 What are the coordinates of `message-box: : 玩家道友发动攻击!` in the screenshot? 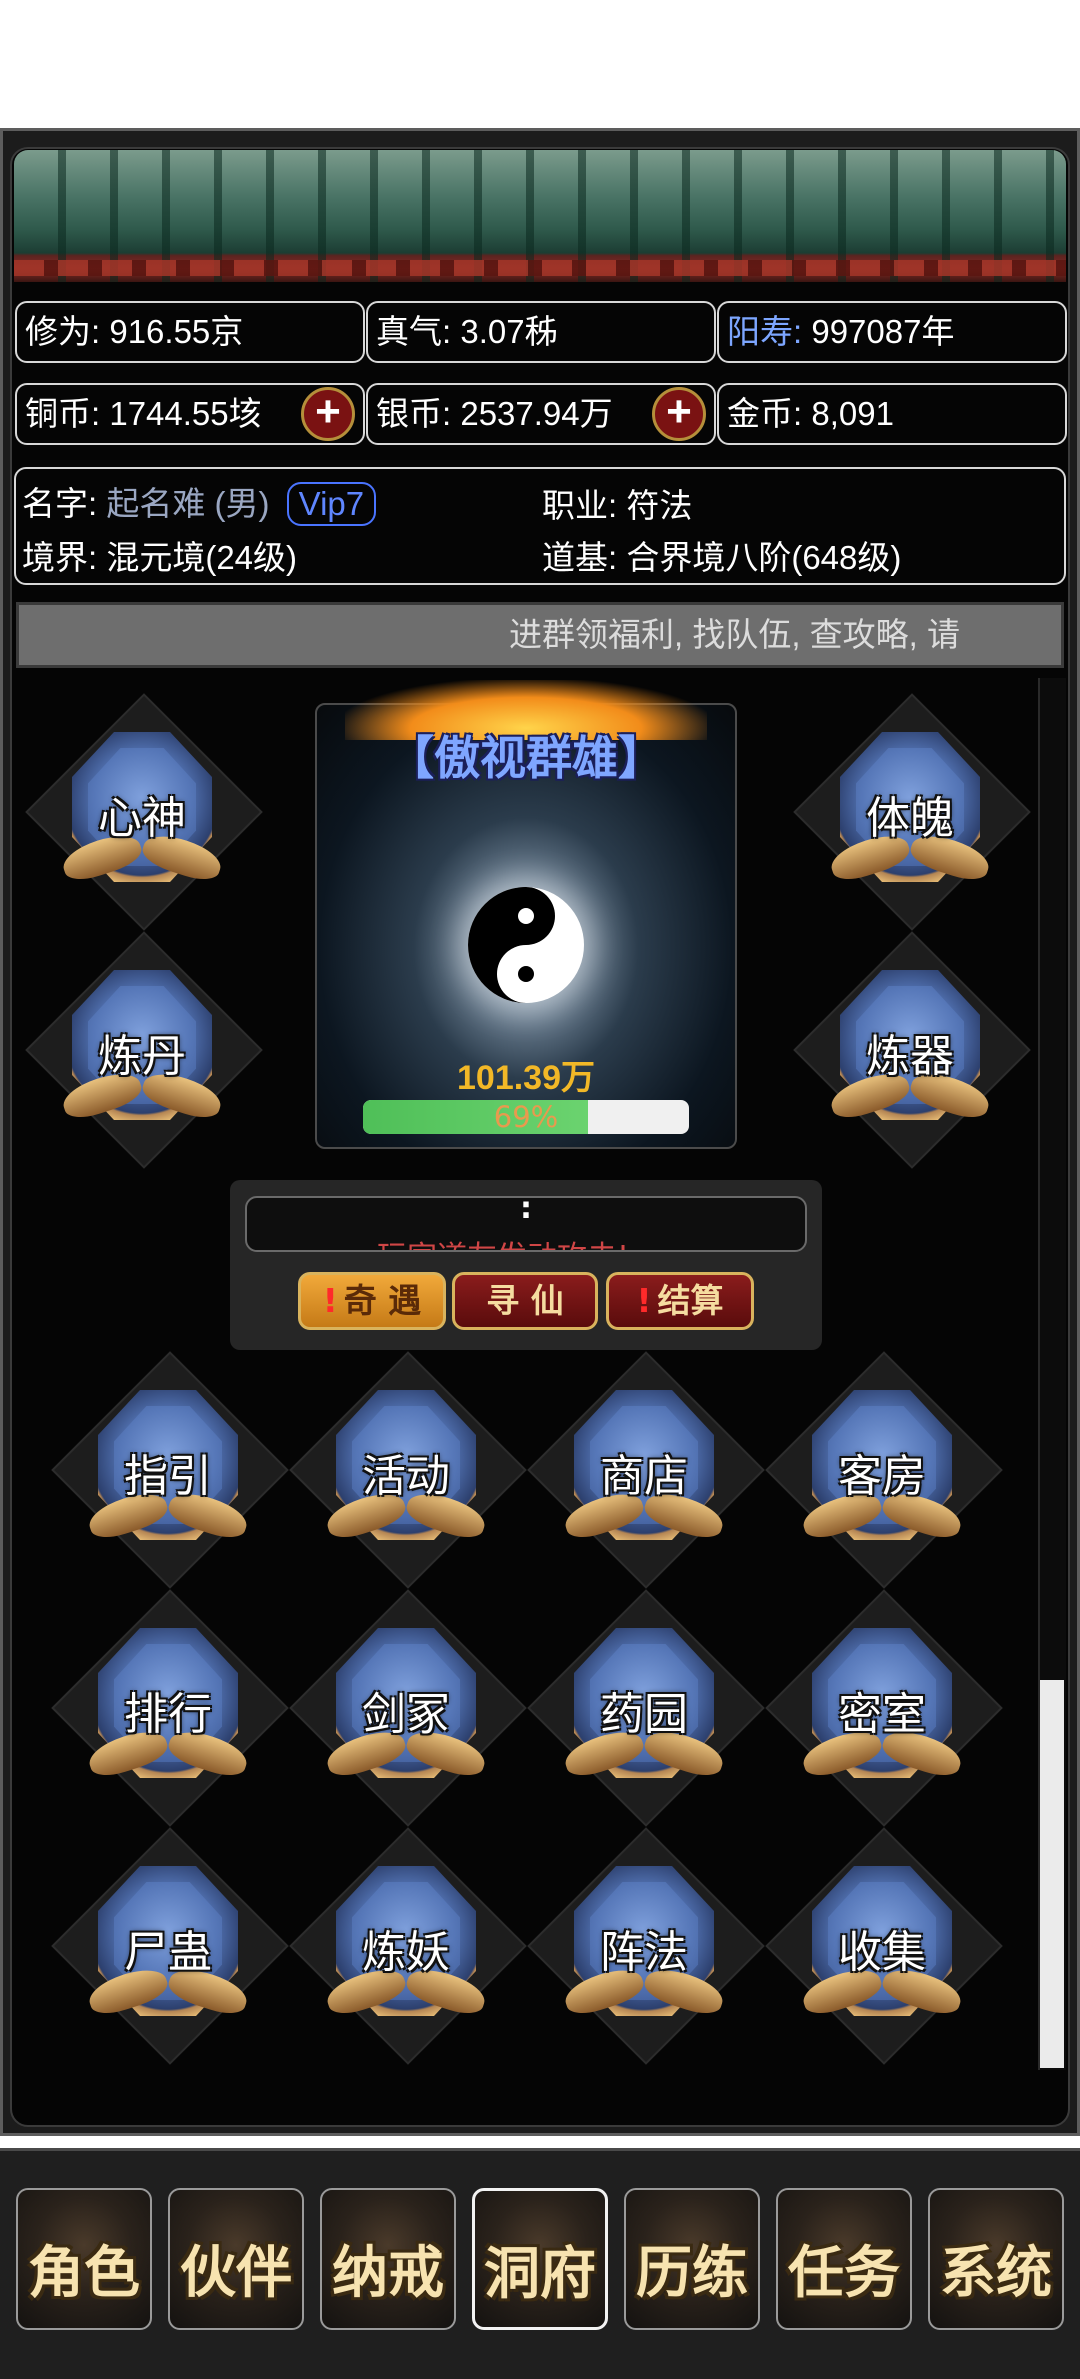 It's located at (526, 1224).